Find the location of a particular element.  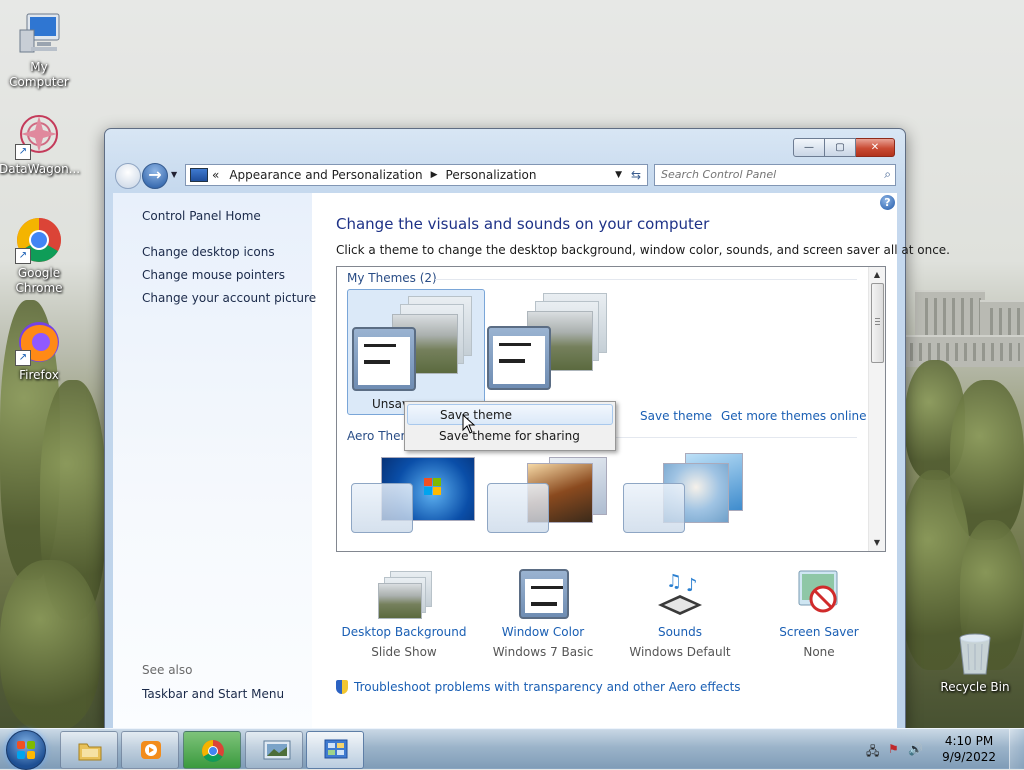

window-color-icon is located at coordinates (543, 594).